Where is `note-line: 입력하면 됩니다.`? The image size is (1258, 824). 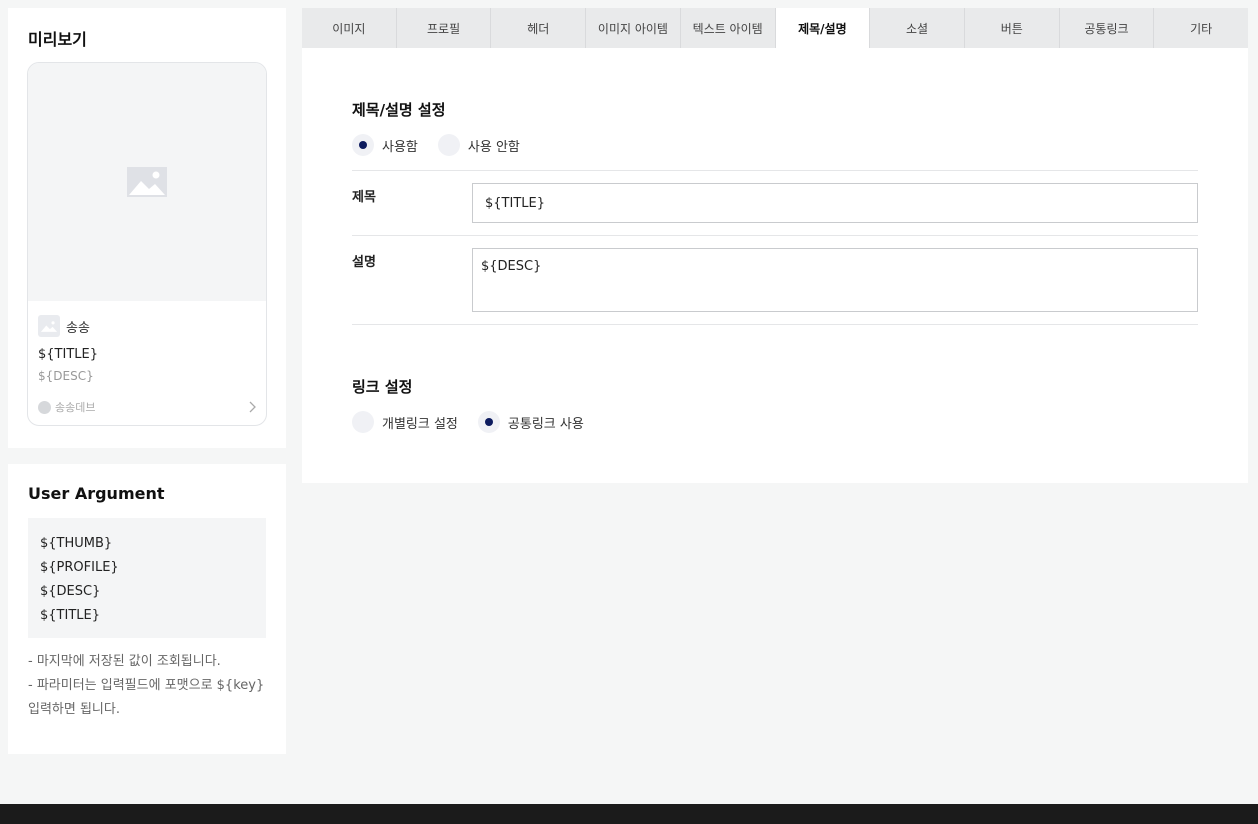
note-line: 입력하면 됩니다. is located at coordinates (74, 709).